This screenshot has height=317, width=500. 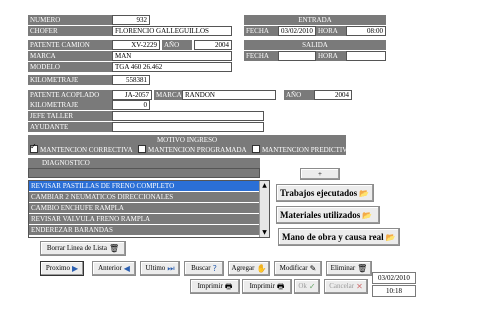 I want to click on status-time: 10:18, so click(x=394, y=291).